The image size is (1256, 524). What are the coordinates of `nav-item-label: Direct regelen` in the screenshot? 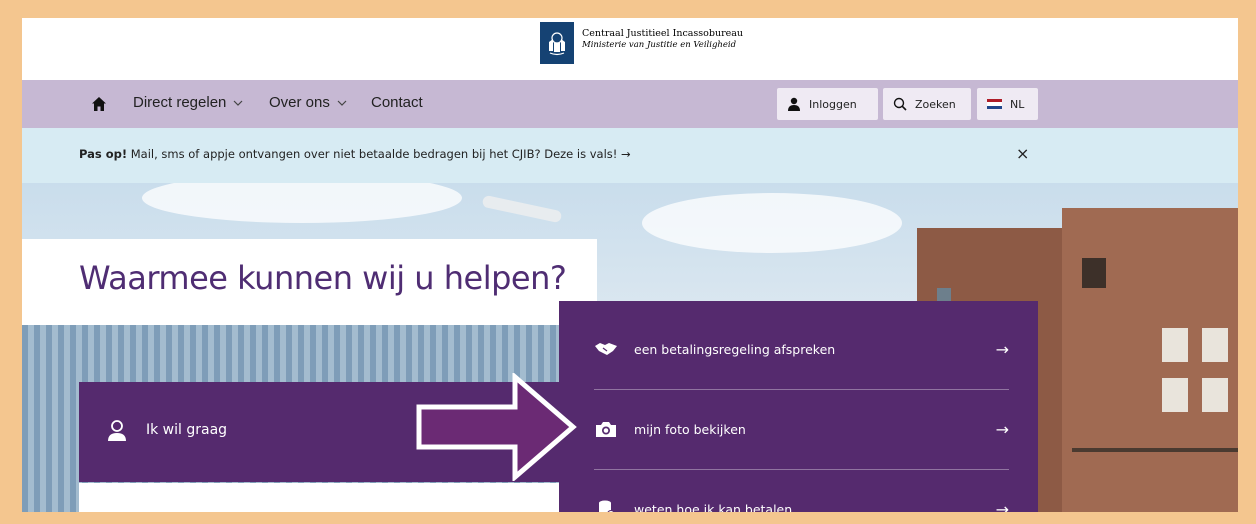 It's located at (180, 102).